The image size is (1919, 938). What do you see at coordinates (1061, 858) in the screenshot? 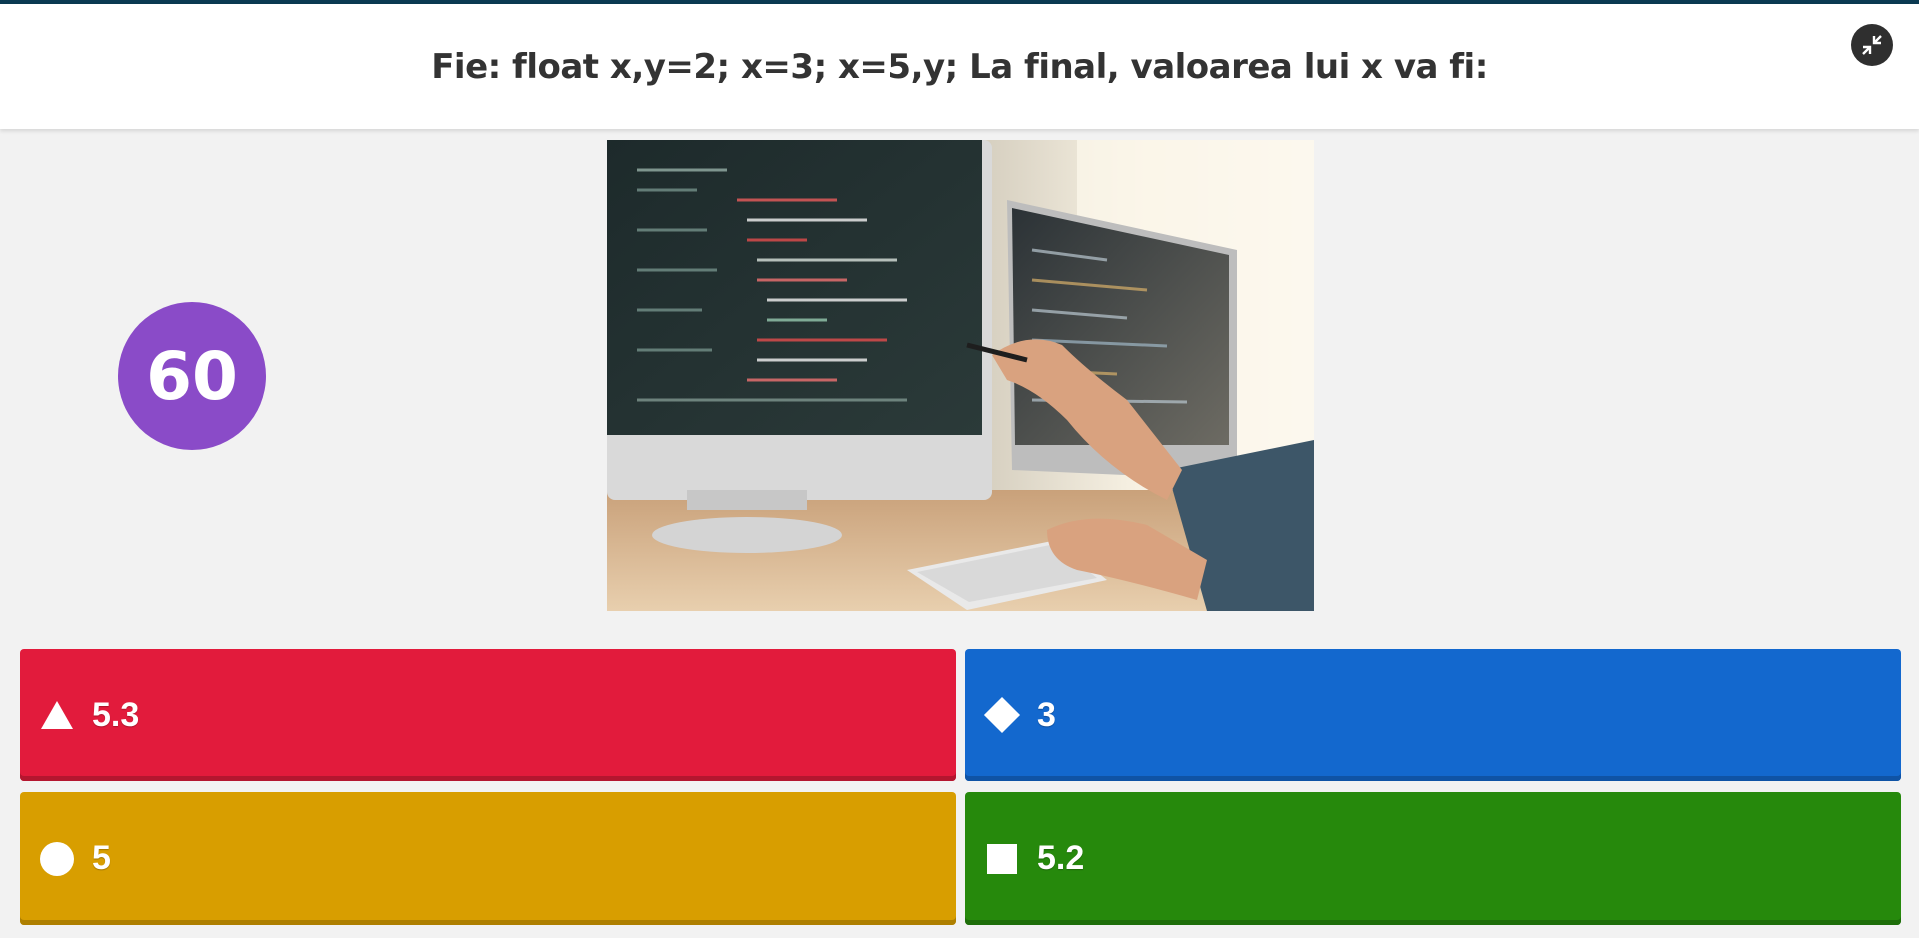
I see `answer-label-4: 5.2` at bounding box center [1061, 858].